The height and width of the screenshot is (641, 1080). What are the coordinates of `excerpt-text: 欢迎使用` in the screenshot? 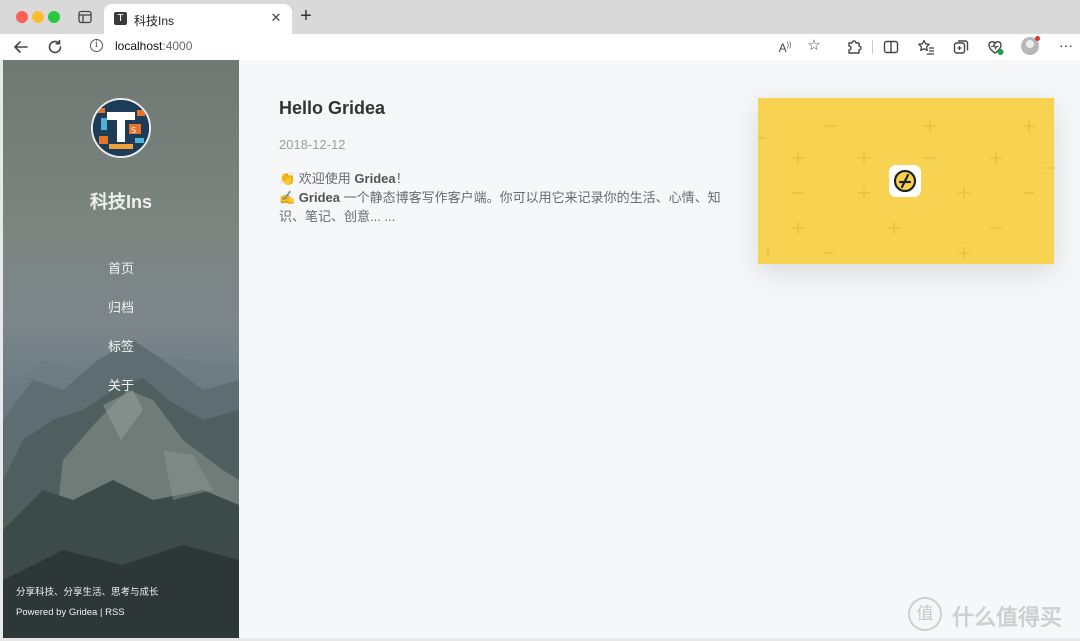 It's located at (325, 178).